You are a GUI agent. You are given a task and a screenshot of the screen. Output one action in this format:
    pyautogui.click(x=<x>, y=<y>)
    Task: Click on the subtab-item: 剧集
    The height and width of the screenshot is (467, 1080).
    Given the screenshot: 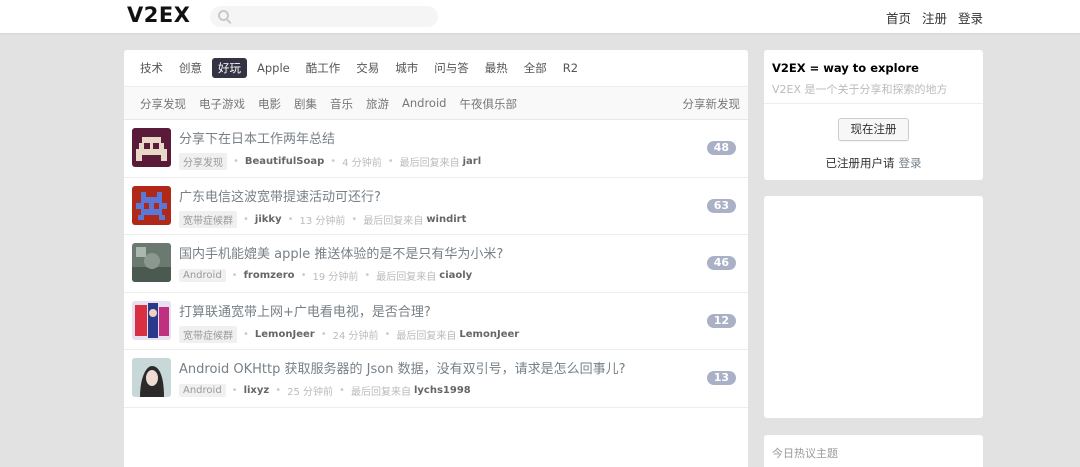 What is the action you would take?
    pyautogui.click(x=305, y=104)
    